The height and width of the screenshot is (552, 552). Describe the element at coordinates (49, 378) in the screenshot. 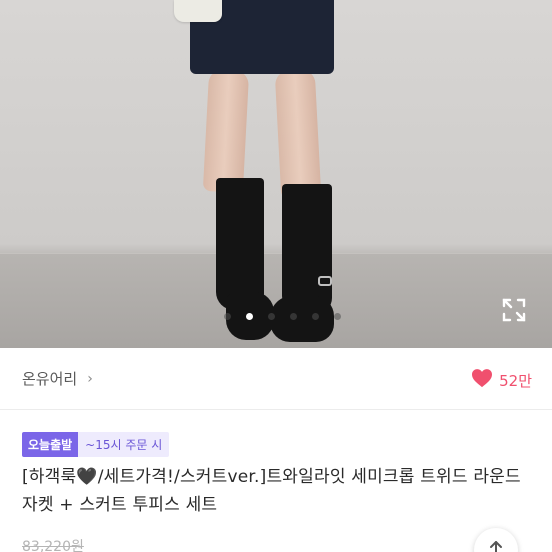

I see `seller-name: 온유어리` at that location.